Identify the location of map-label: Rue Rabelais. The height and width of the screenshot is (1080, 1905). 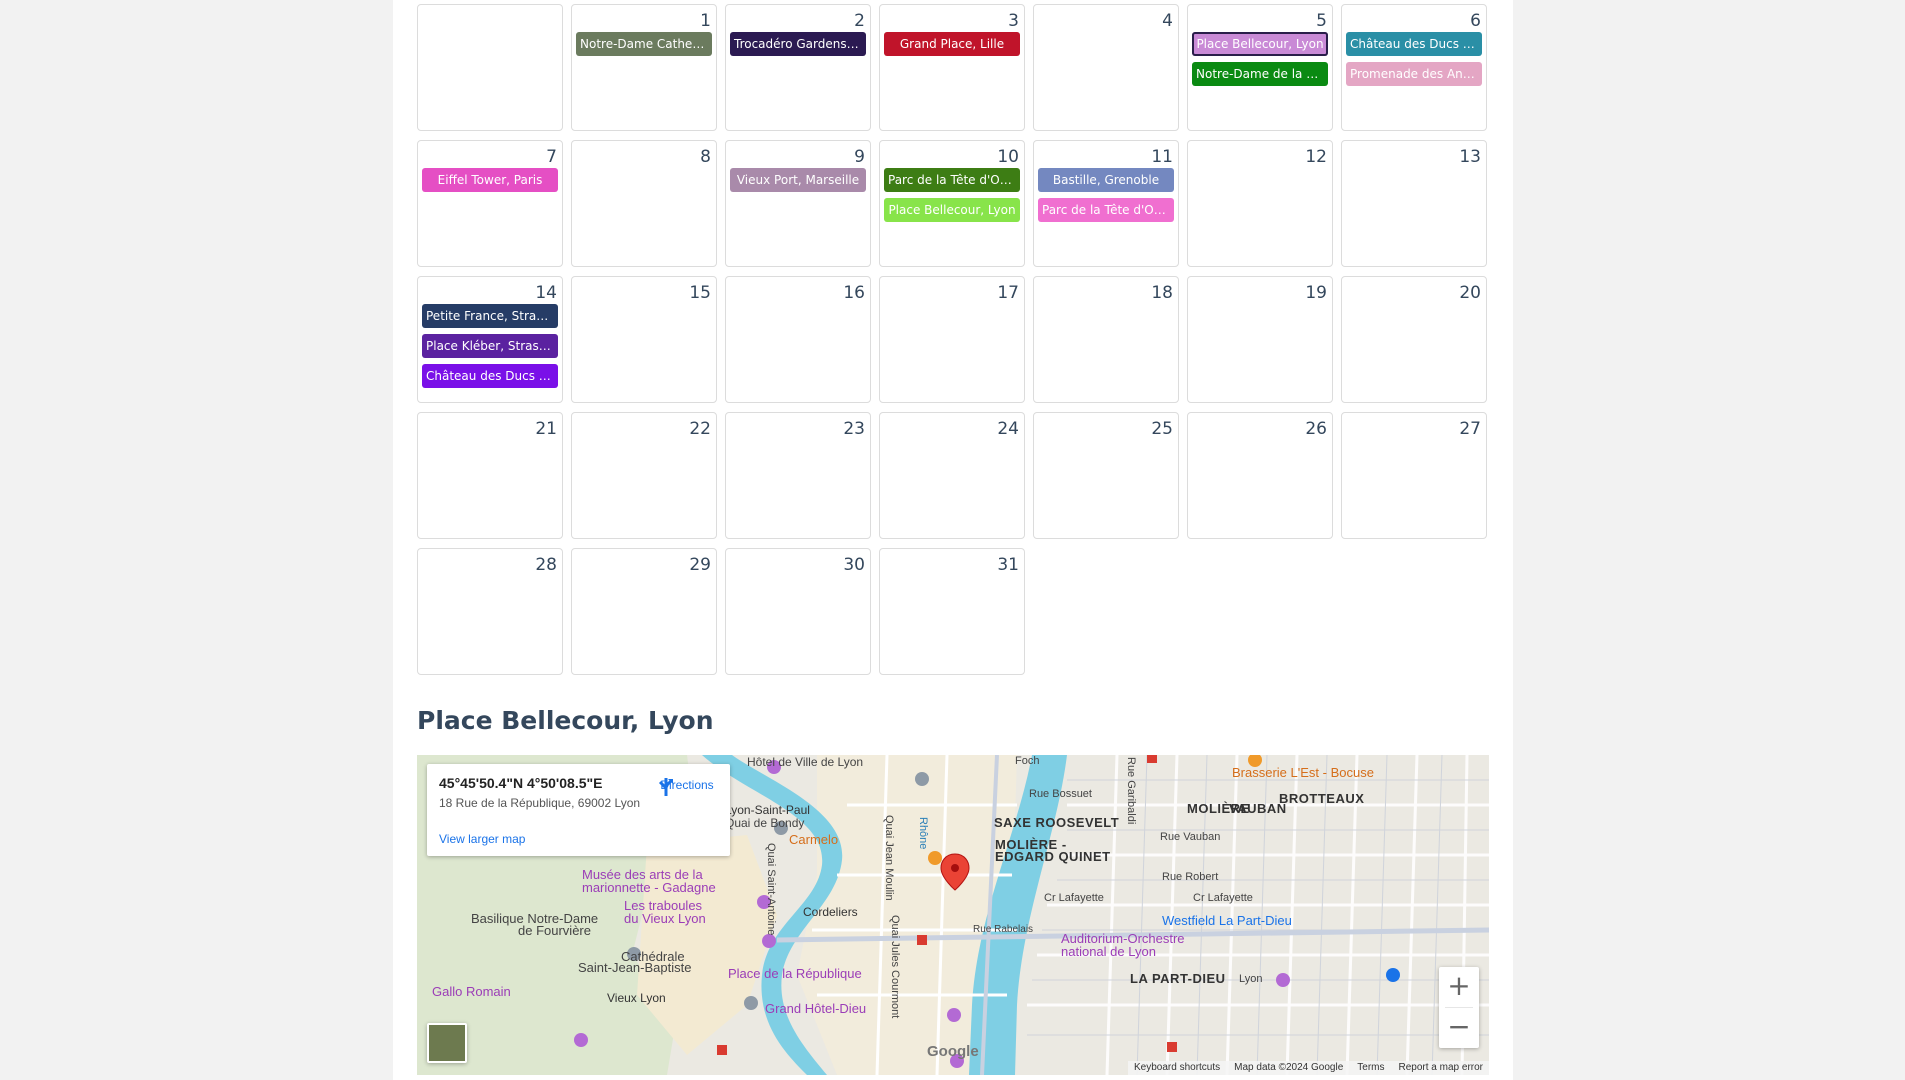
(1003, 929).